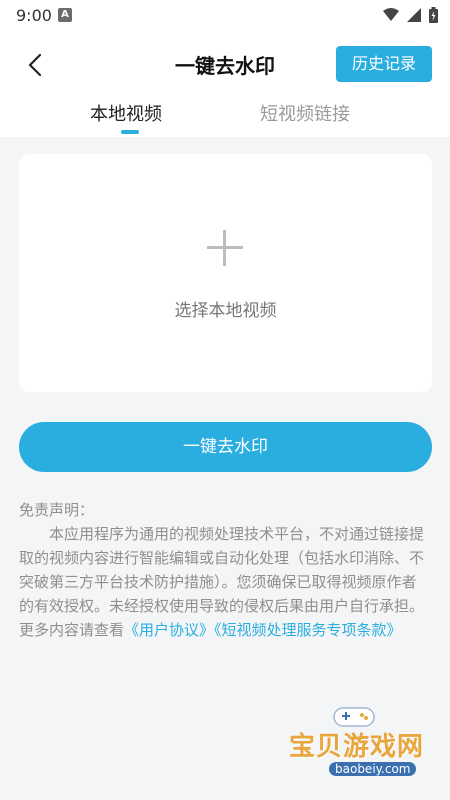  I want to click on gamepad-icon, so click(354, 717).